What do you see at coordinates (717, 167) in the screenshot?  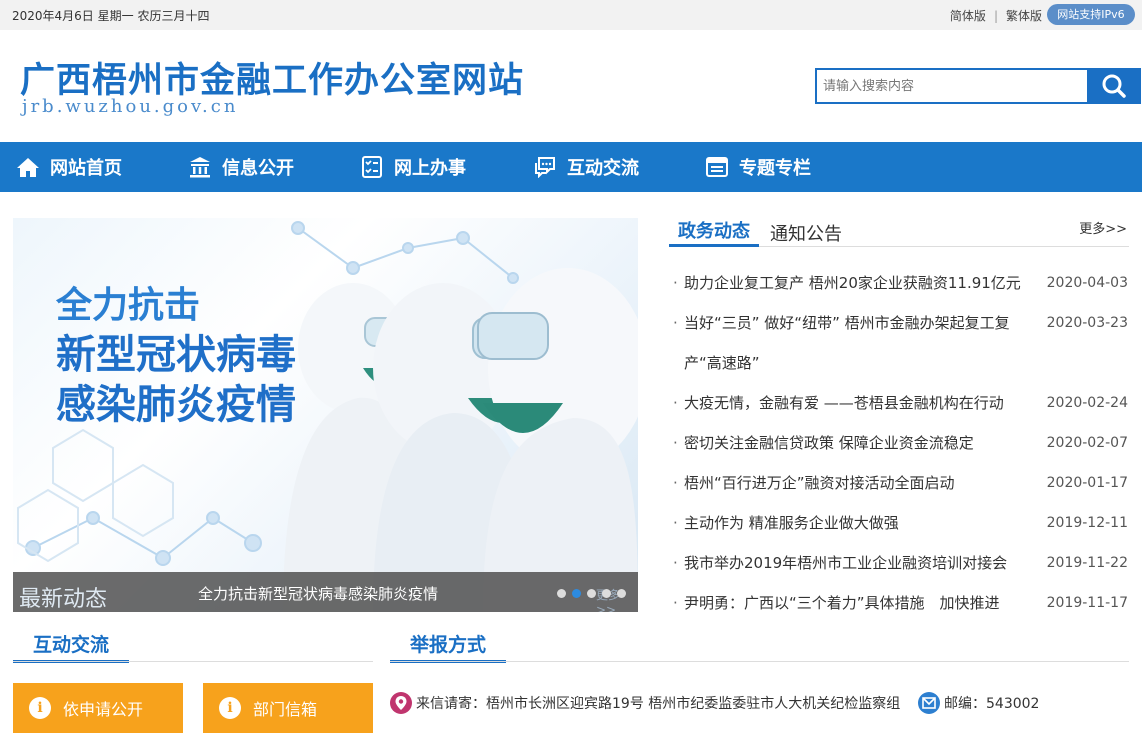 I see `column-icon` at bounding box center [717, 167].